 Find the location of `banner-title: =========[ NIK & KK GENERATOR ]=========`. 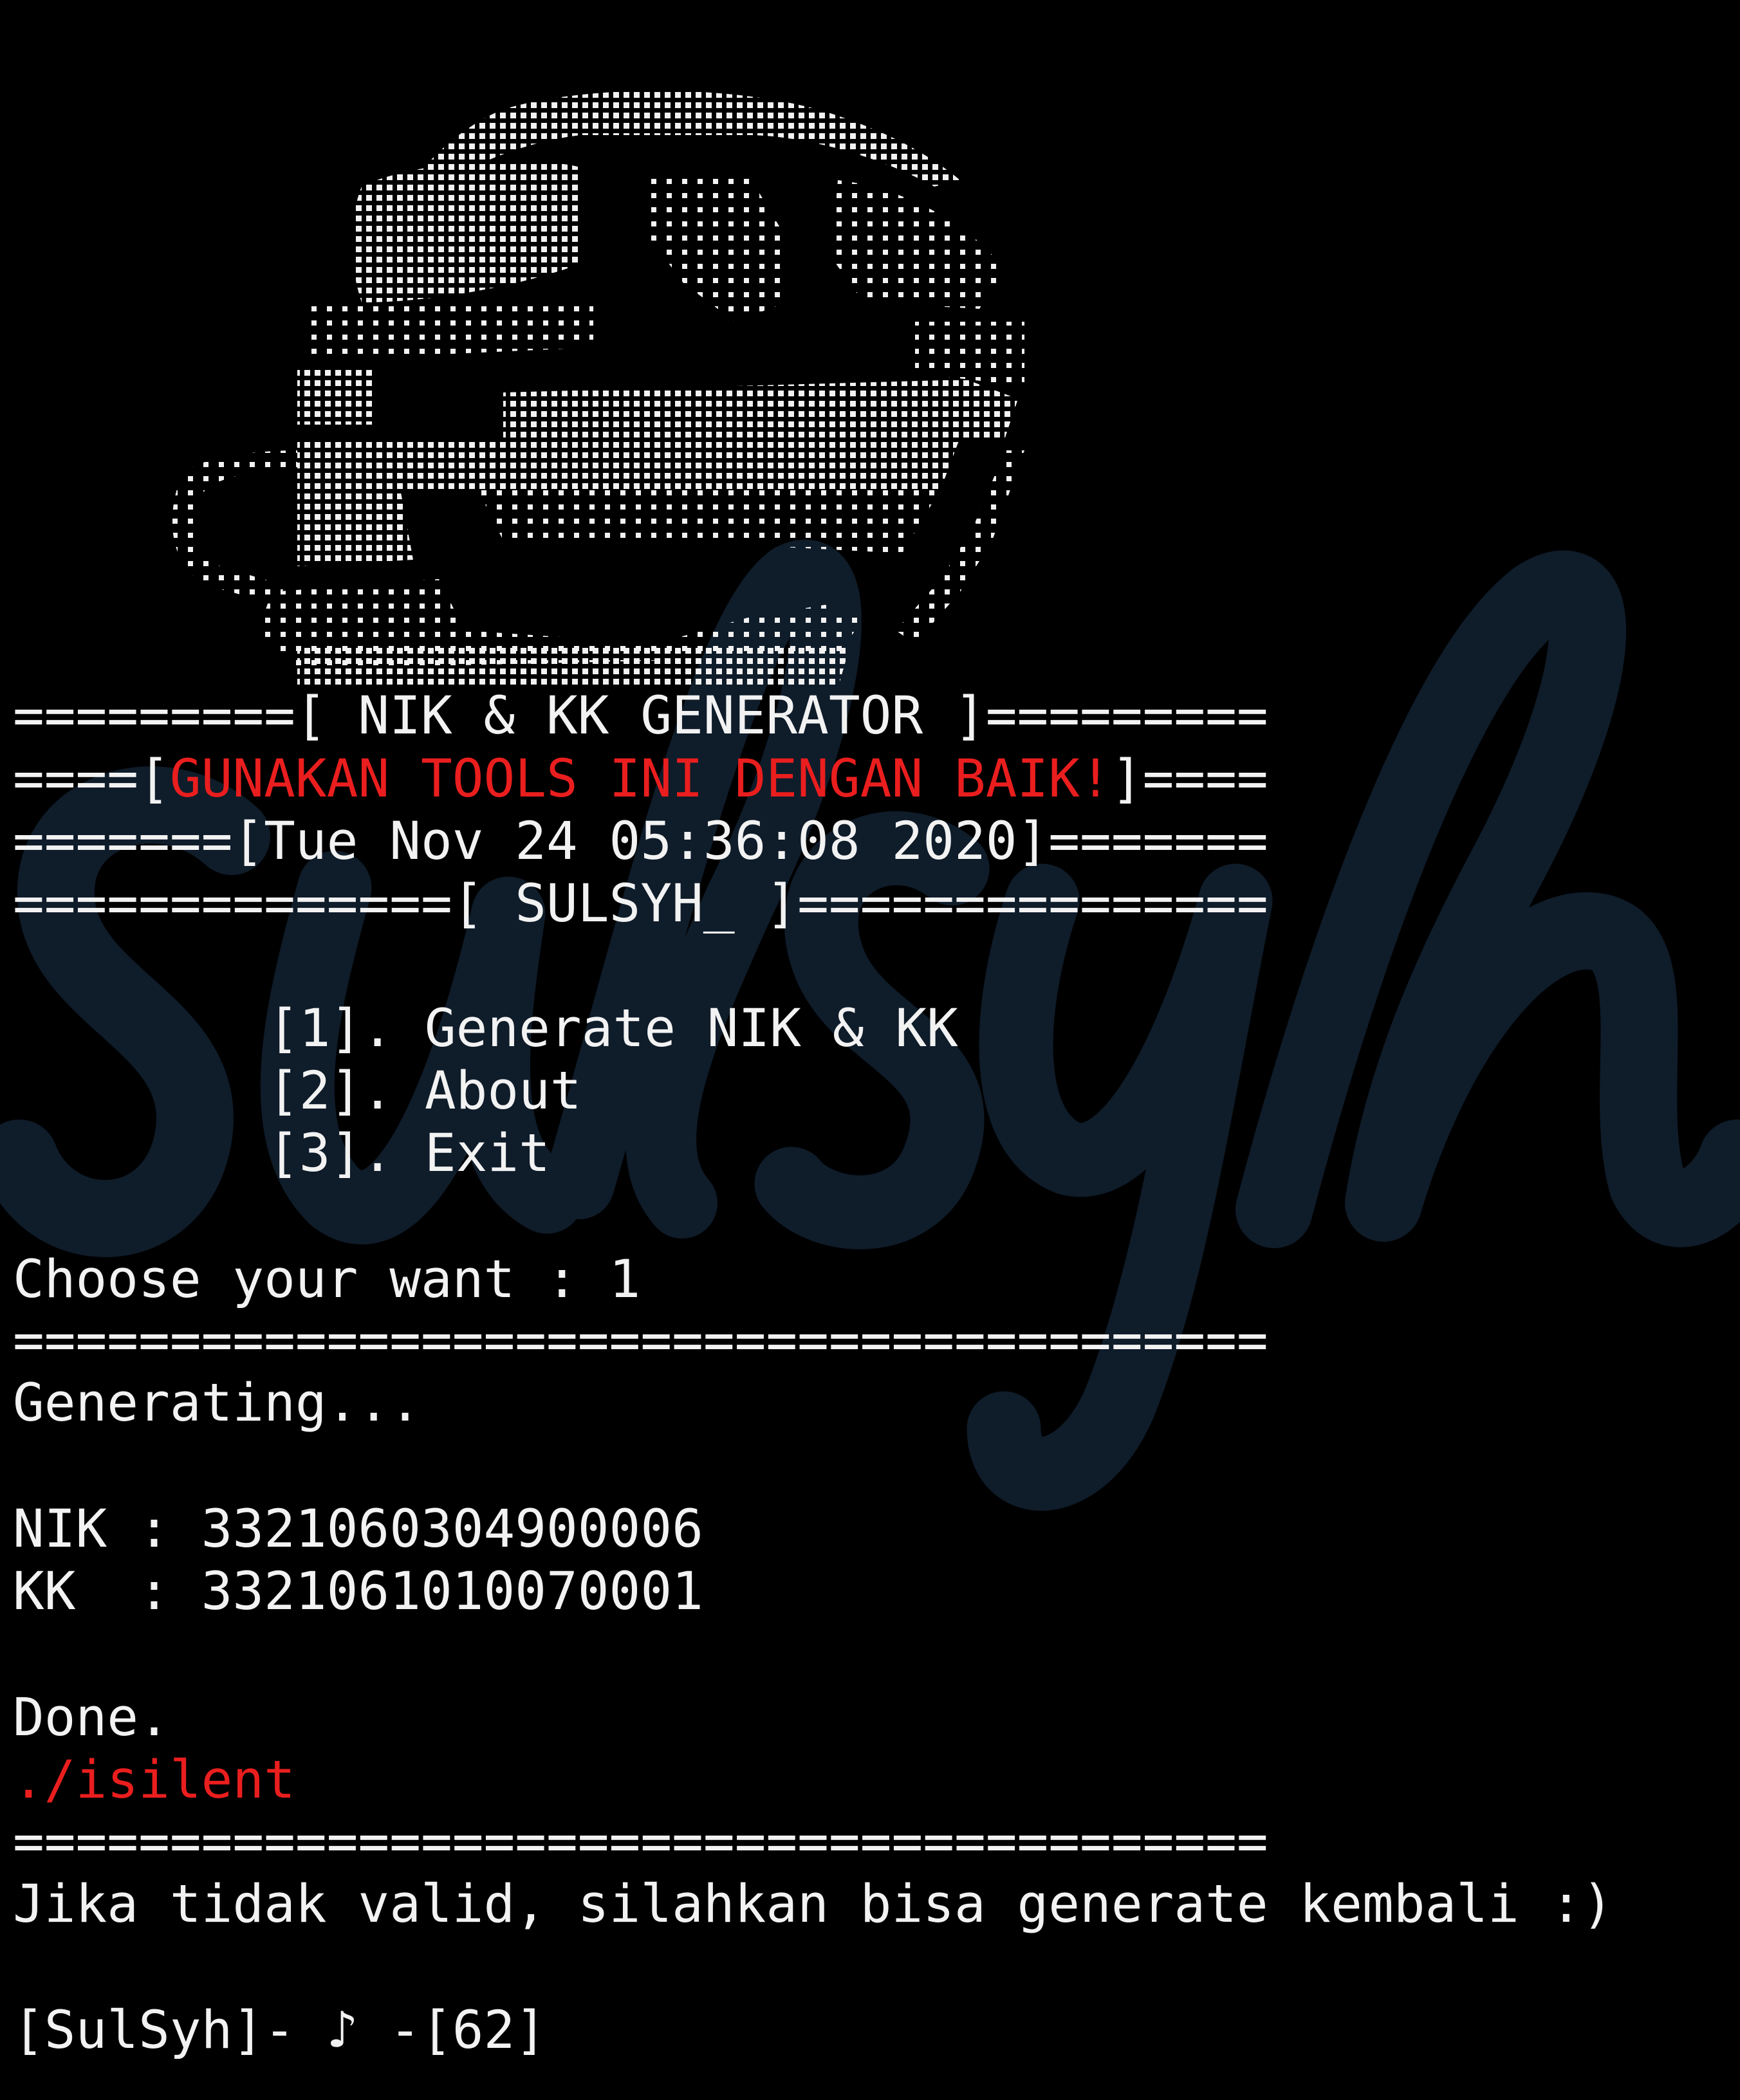

banner-title: =========[ NIK & KK GENERATOR ]========= is located at coordinates (640, 716).